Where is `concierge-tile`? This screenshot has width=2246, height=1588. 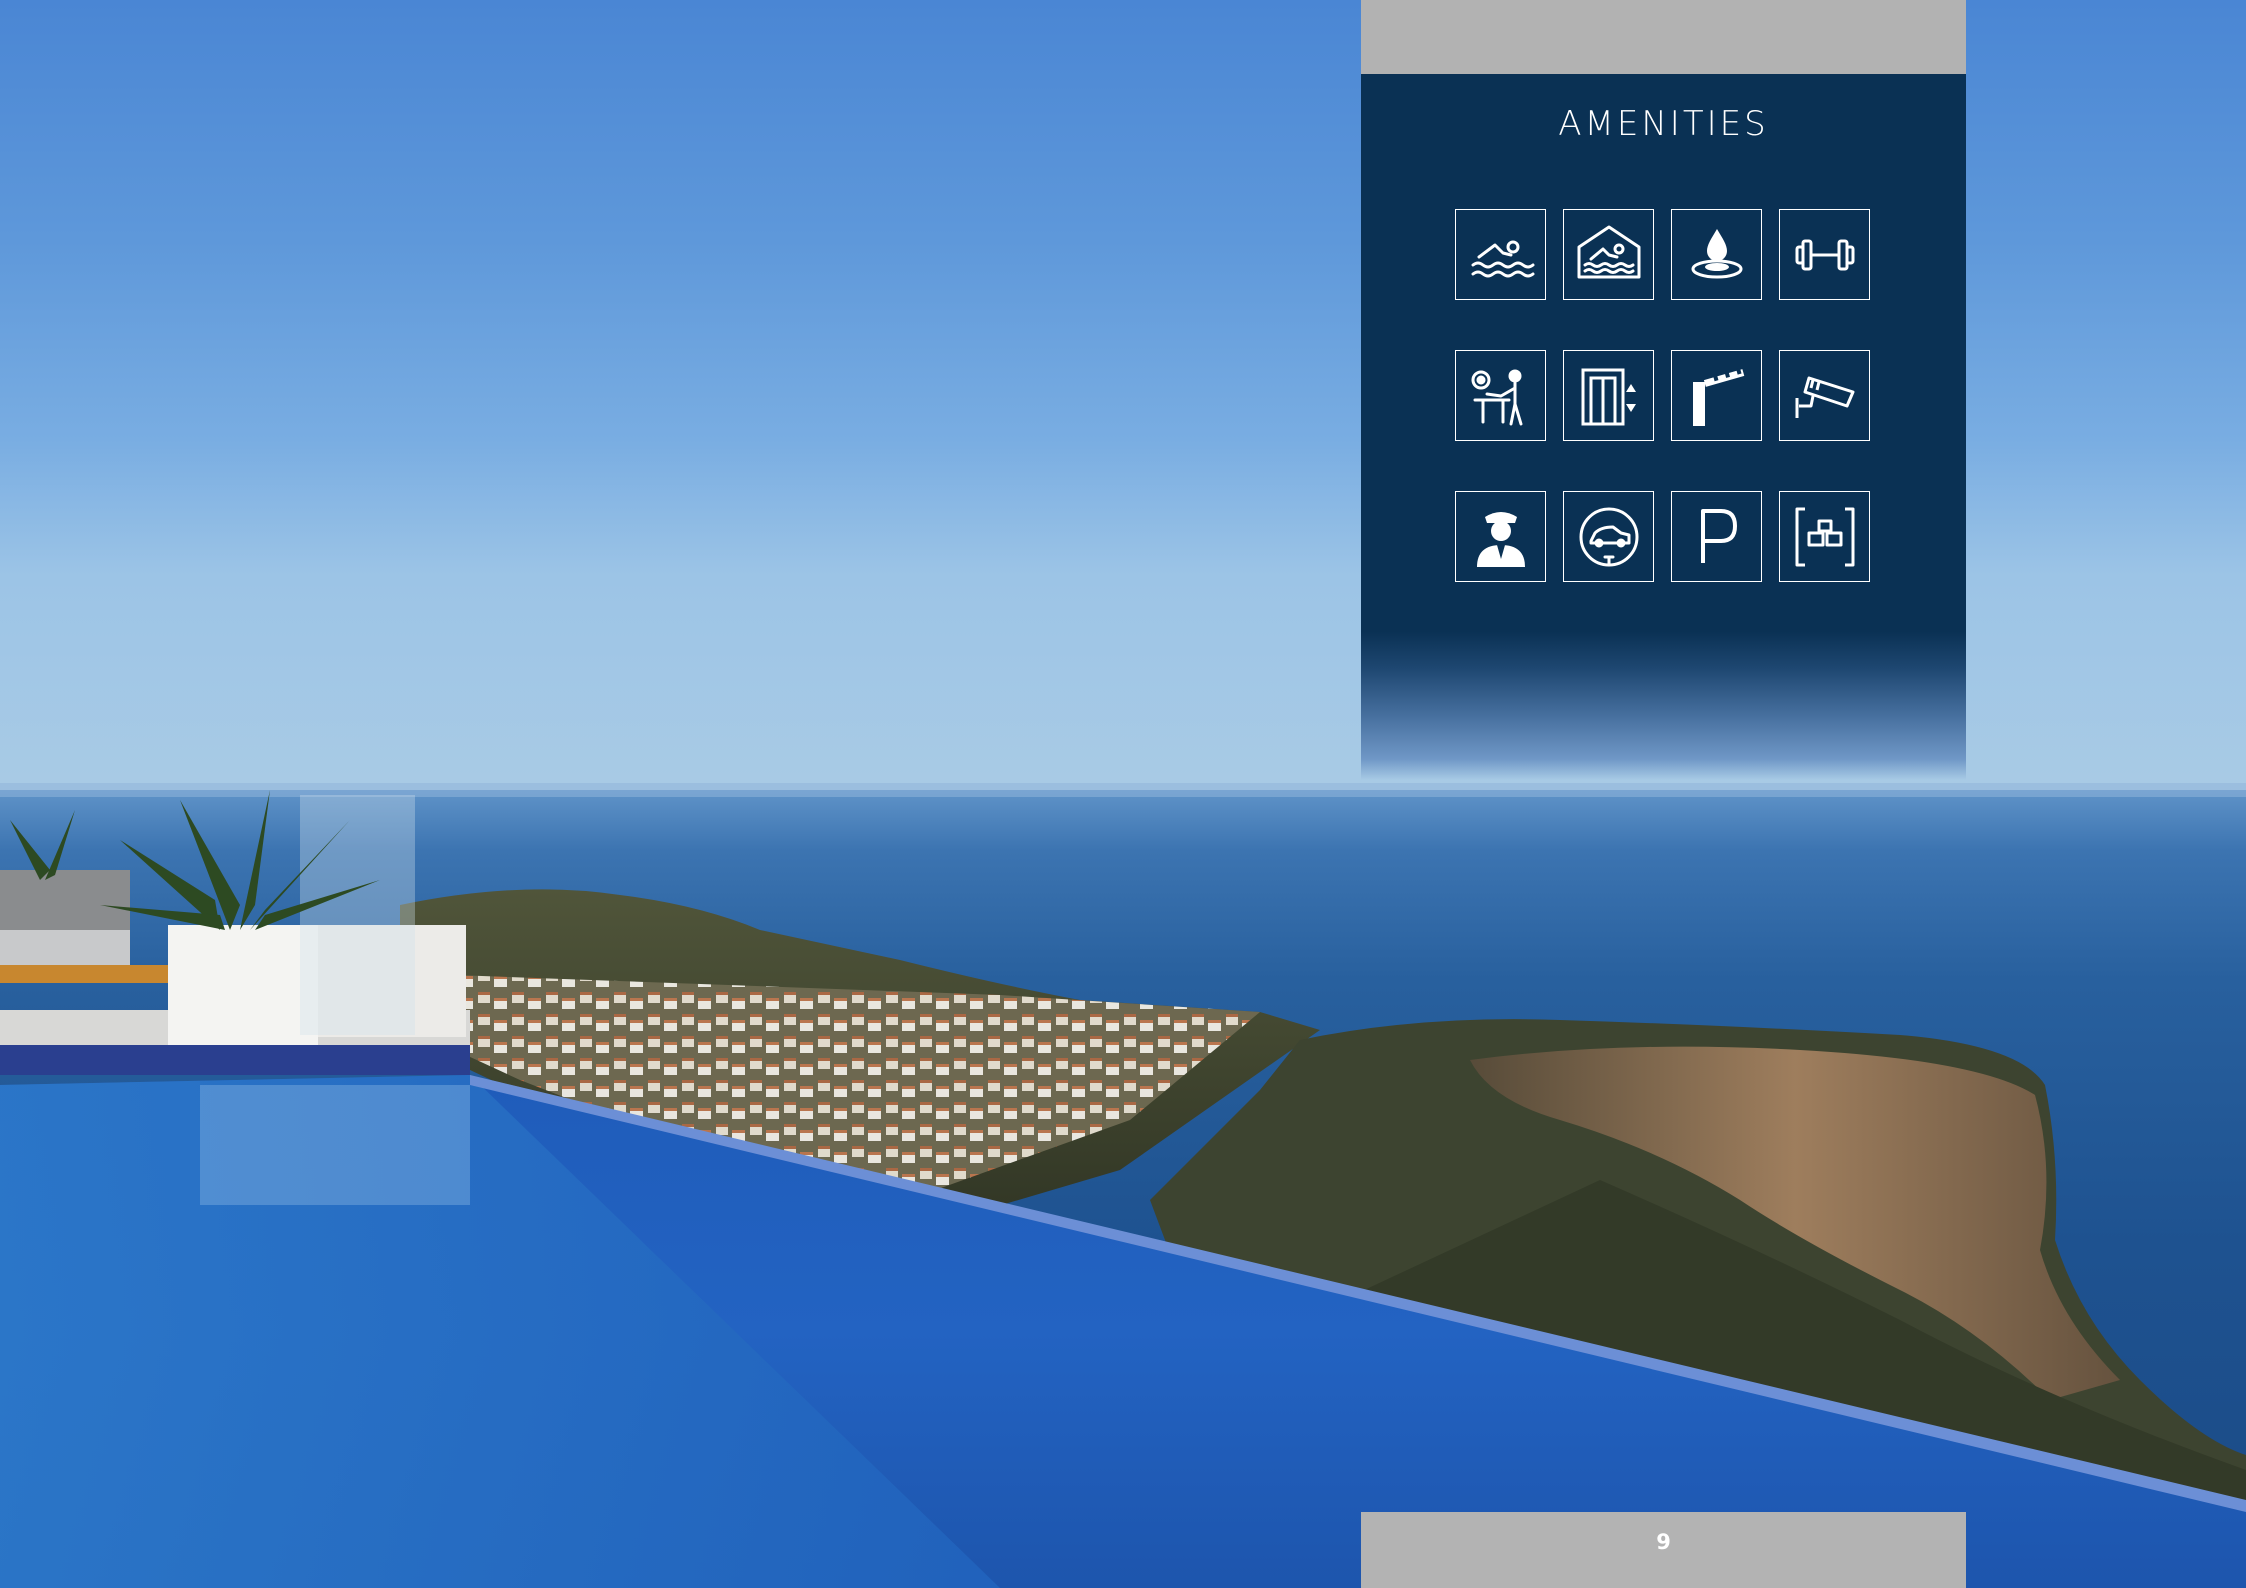
concierge-tile is located at coordinates (1500, 536).